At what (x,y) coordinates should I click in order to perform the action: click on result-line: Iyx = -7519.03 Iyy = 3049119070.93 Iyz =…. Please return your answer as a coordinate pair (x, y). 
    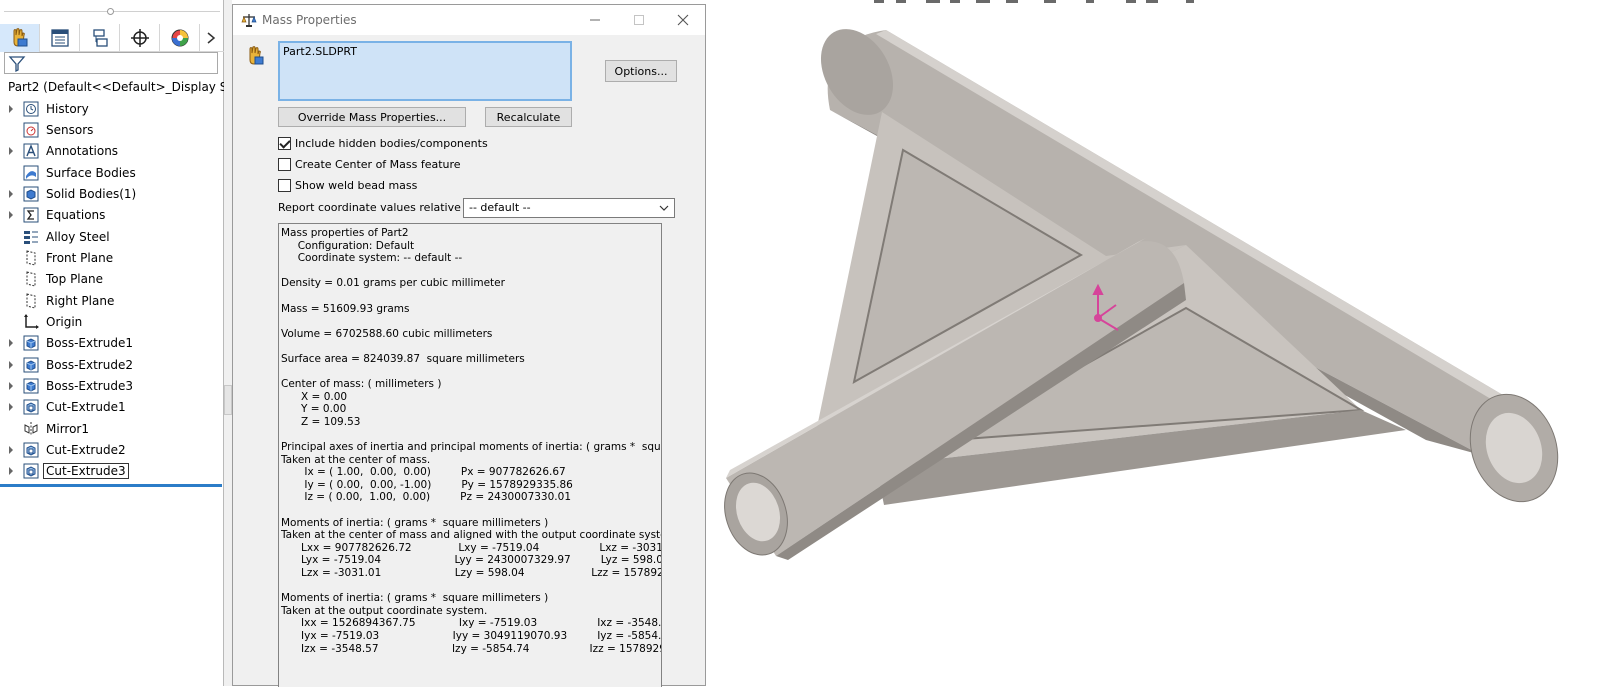
    Looking at the image, I should click on (471, 636).